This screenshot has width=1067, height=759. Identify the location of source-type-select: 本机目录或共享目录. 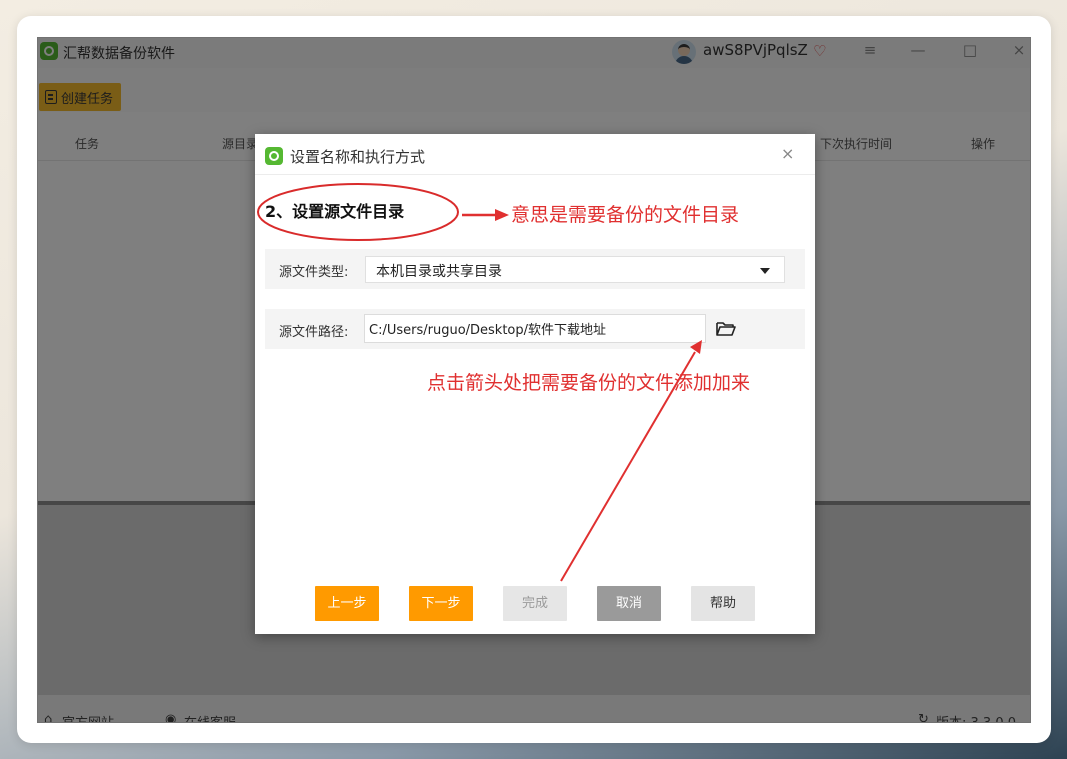
(575, 269).